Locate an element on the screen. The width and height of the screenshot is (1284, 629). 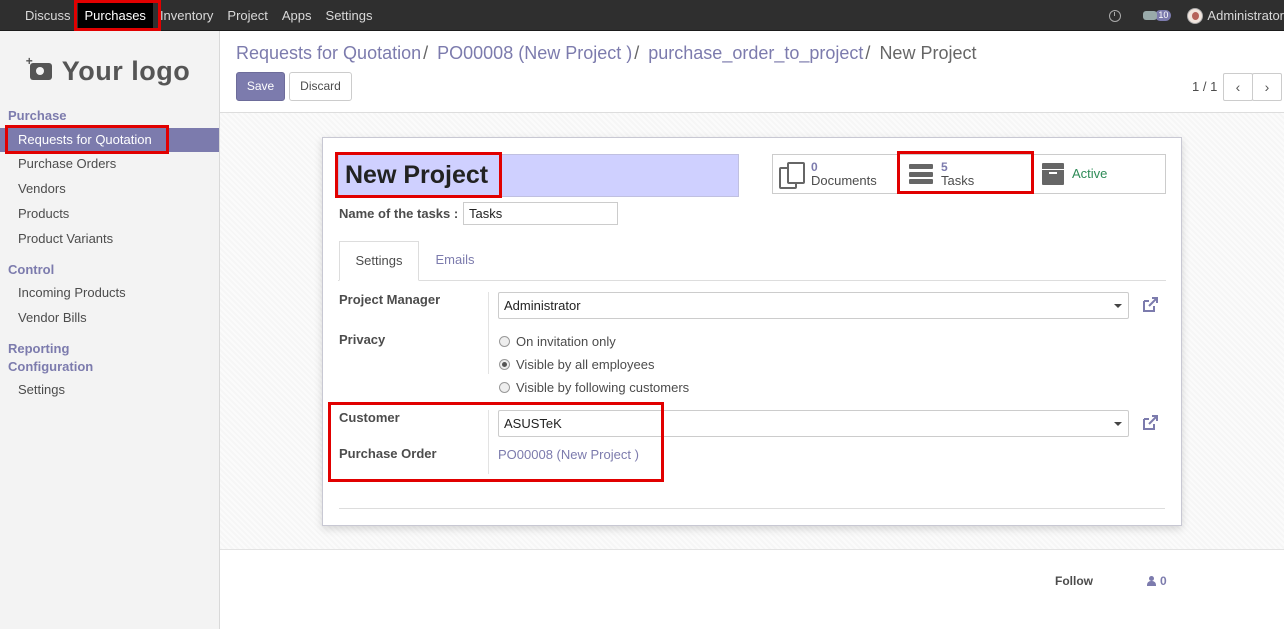
sidebar-item-incoming-products: Incoming Products is located at coordinates (109, 293).